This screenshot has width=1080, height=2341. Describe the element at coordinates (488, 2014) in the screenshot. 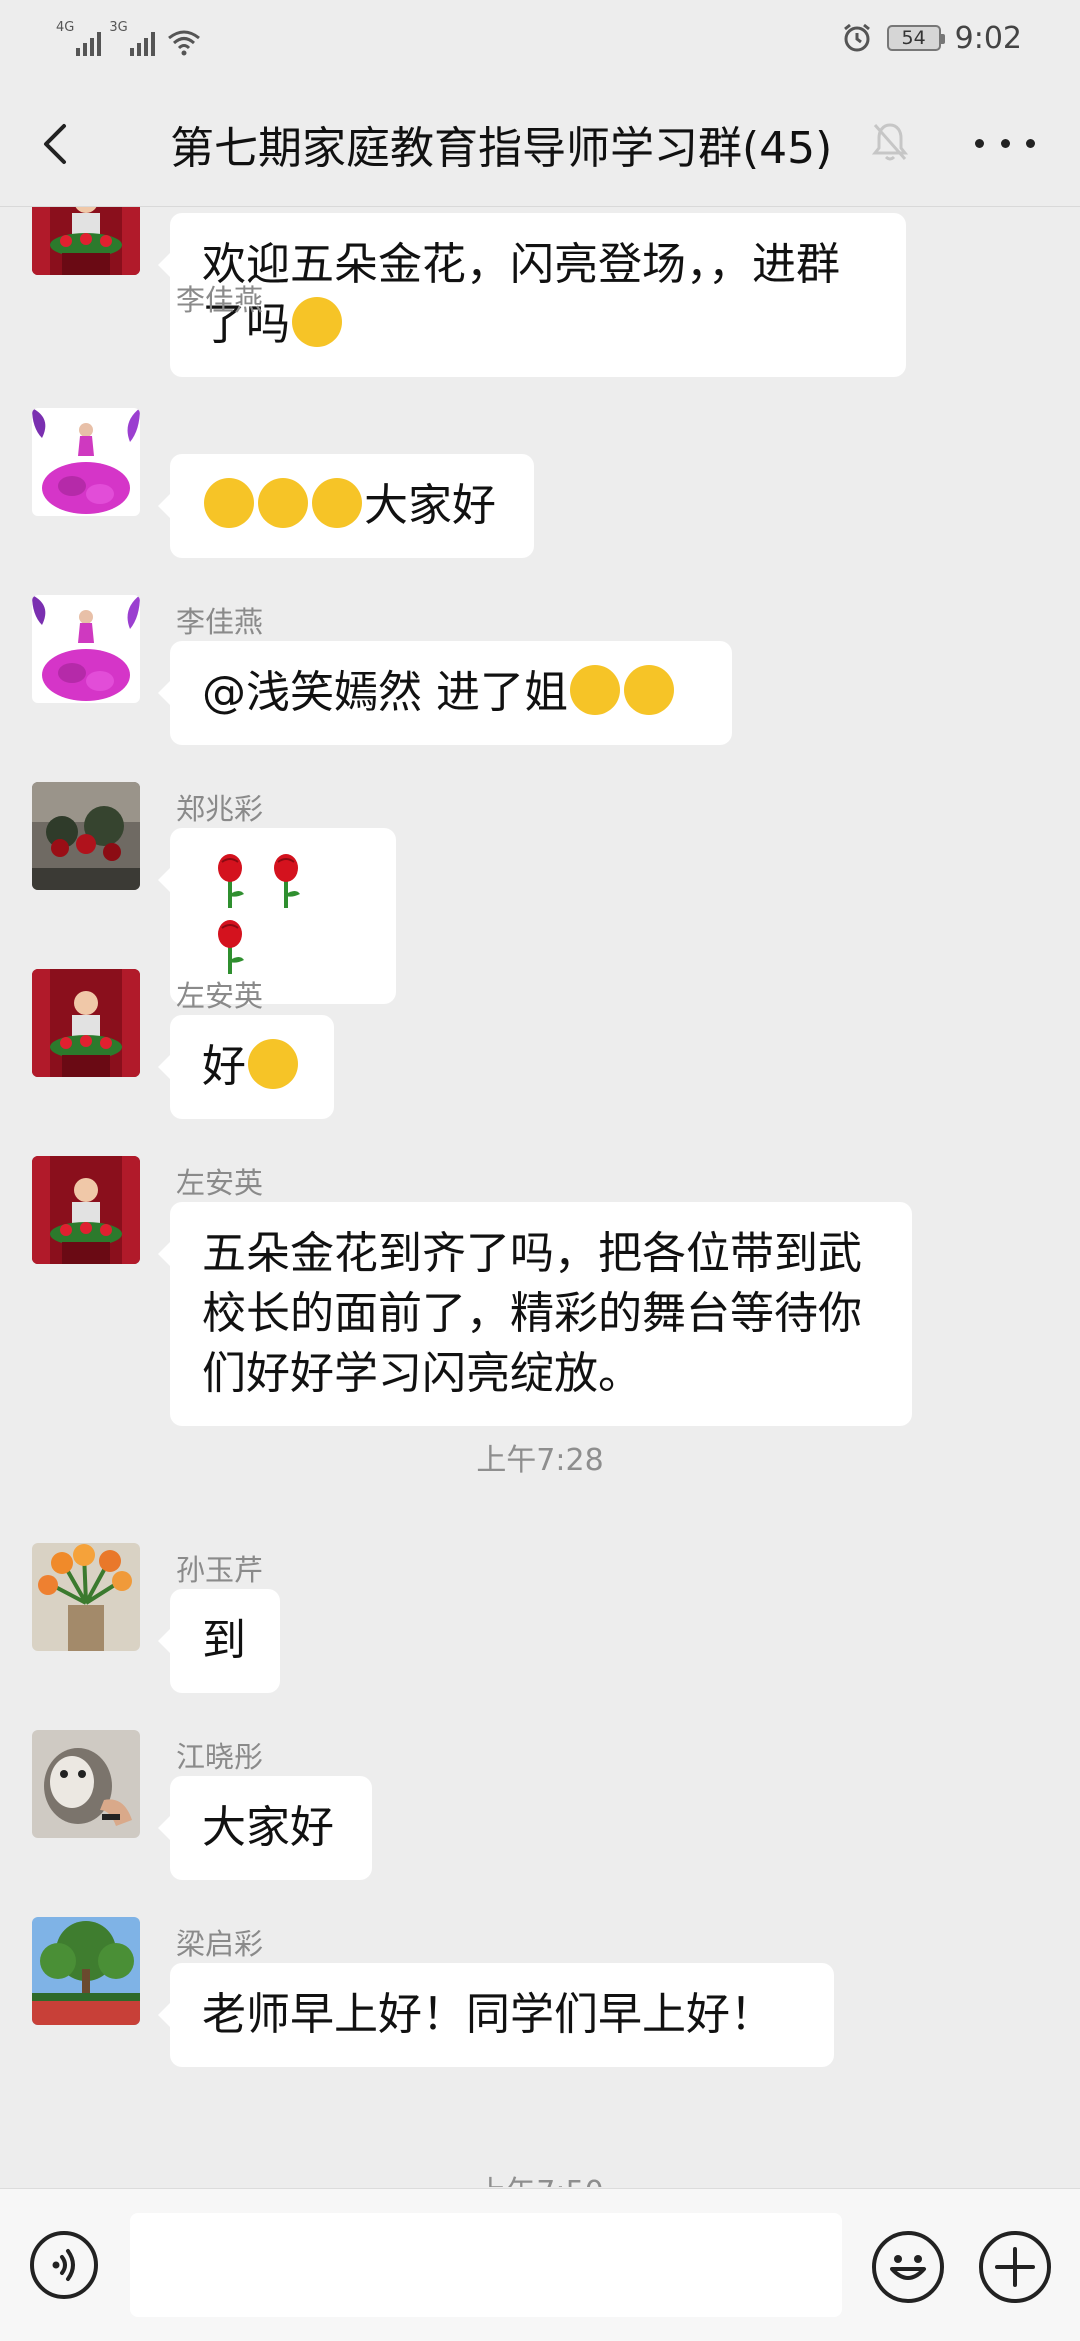

I see `message-text: 老师早上好！同学们早上好！` at that location.